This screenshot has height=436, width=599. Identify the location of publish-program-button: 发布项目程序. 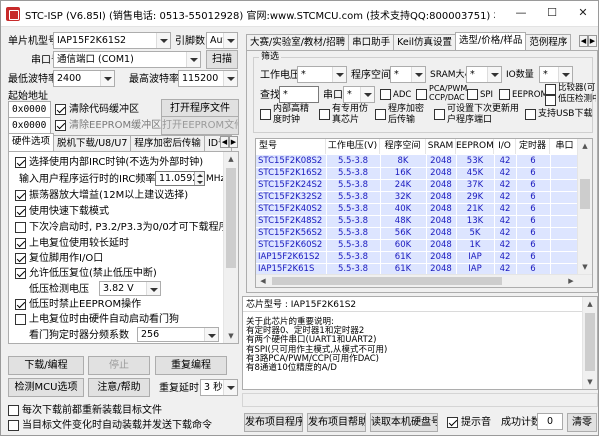
(273, 422).